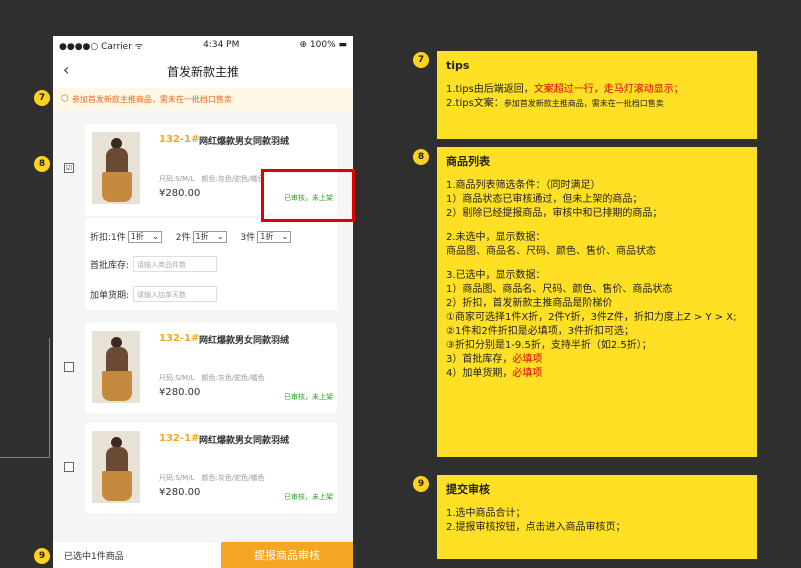 Image resolution: width=801 pixels, height=568 pixels. I want to click on tier1-label: 1件, so click(118, 238).